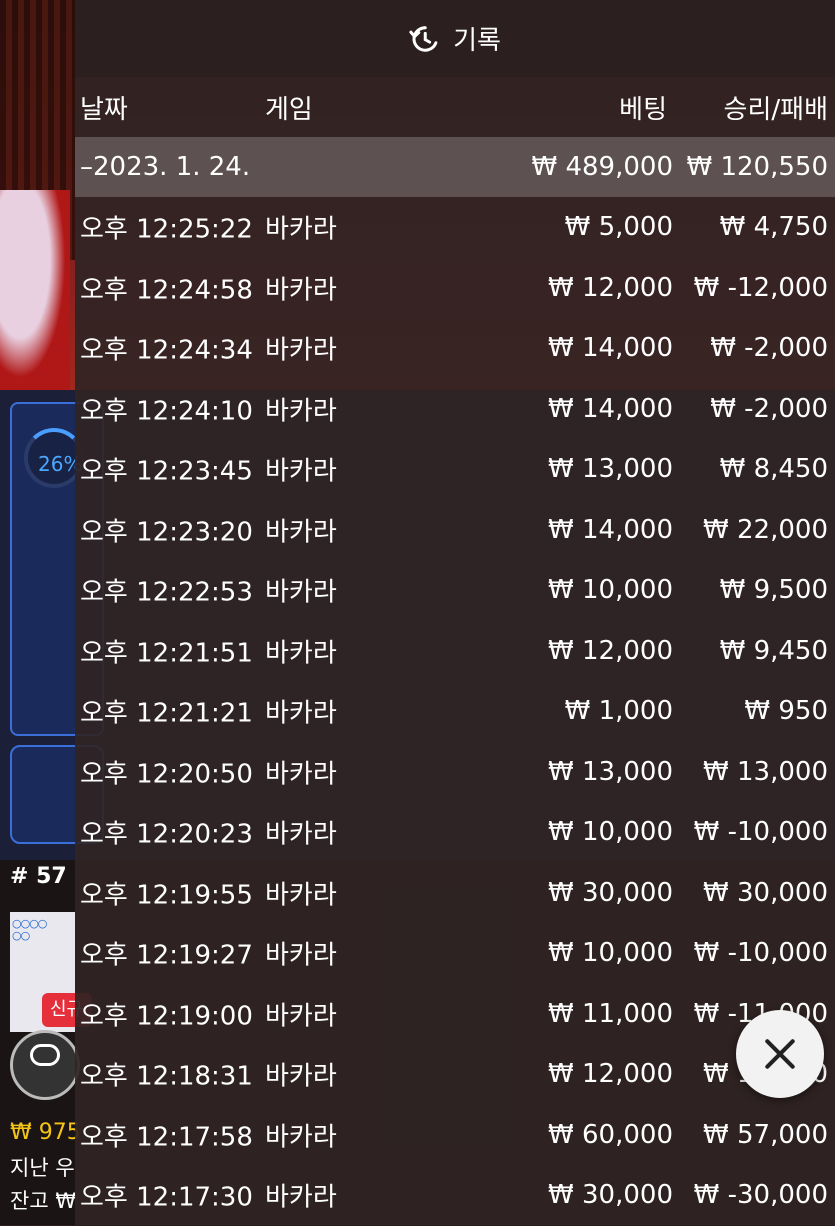  What do you see at coordinates (166, 774) in the screenshot?
I see `row-time: 오후 12:20:50` at bounding box center [166, 774].